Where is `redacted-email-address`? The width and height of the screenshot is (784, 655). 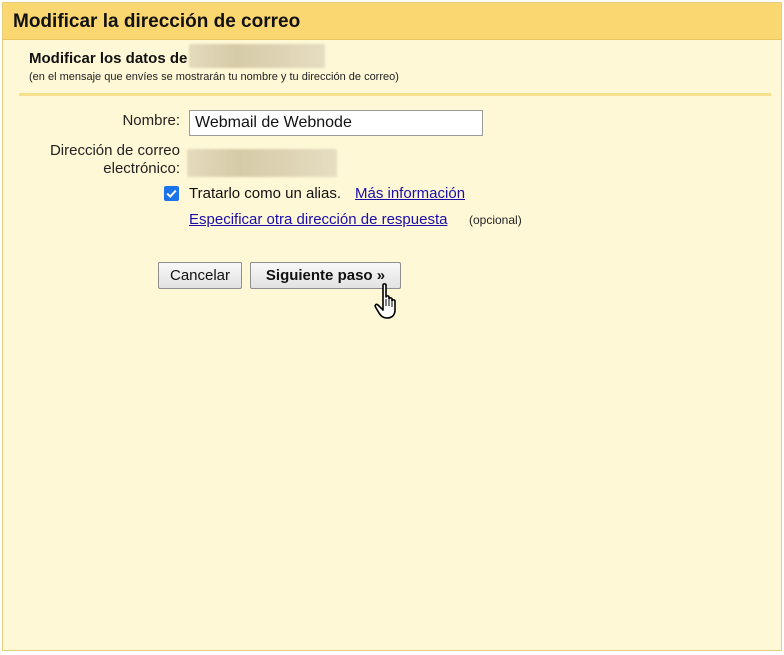 redacted-email-address is located at coordinates (262, 163).